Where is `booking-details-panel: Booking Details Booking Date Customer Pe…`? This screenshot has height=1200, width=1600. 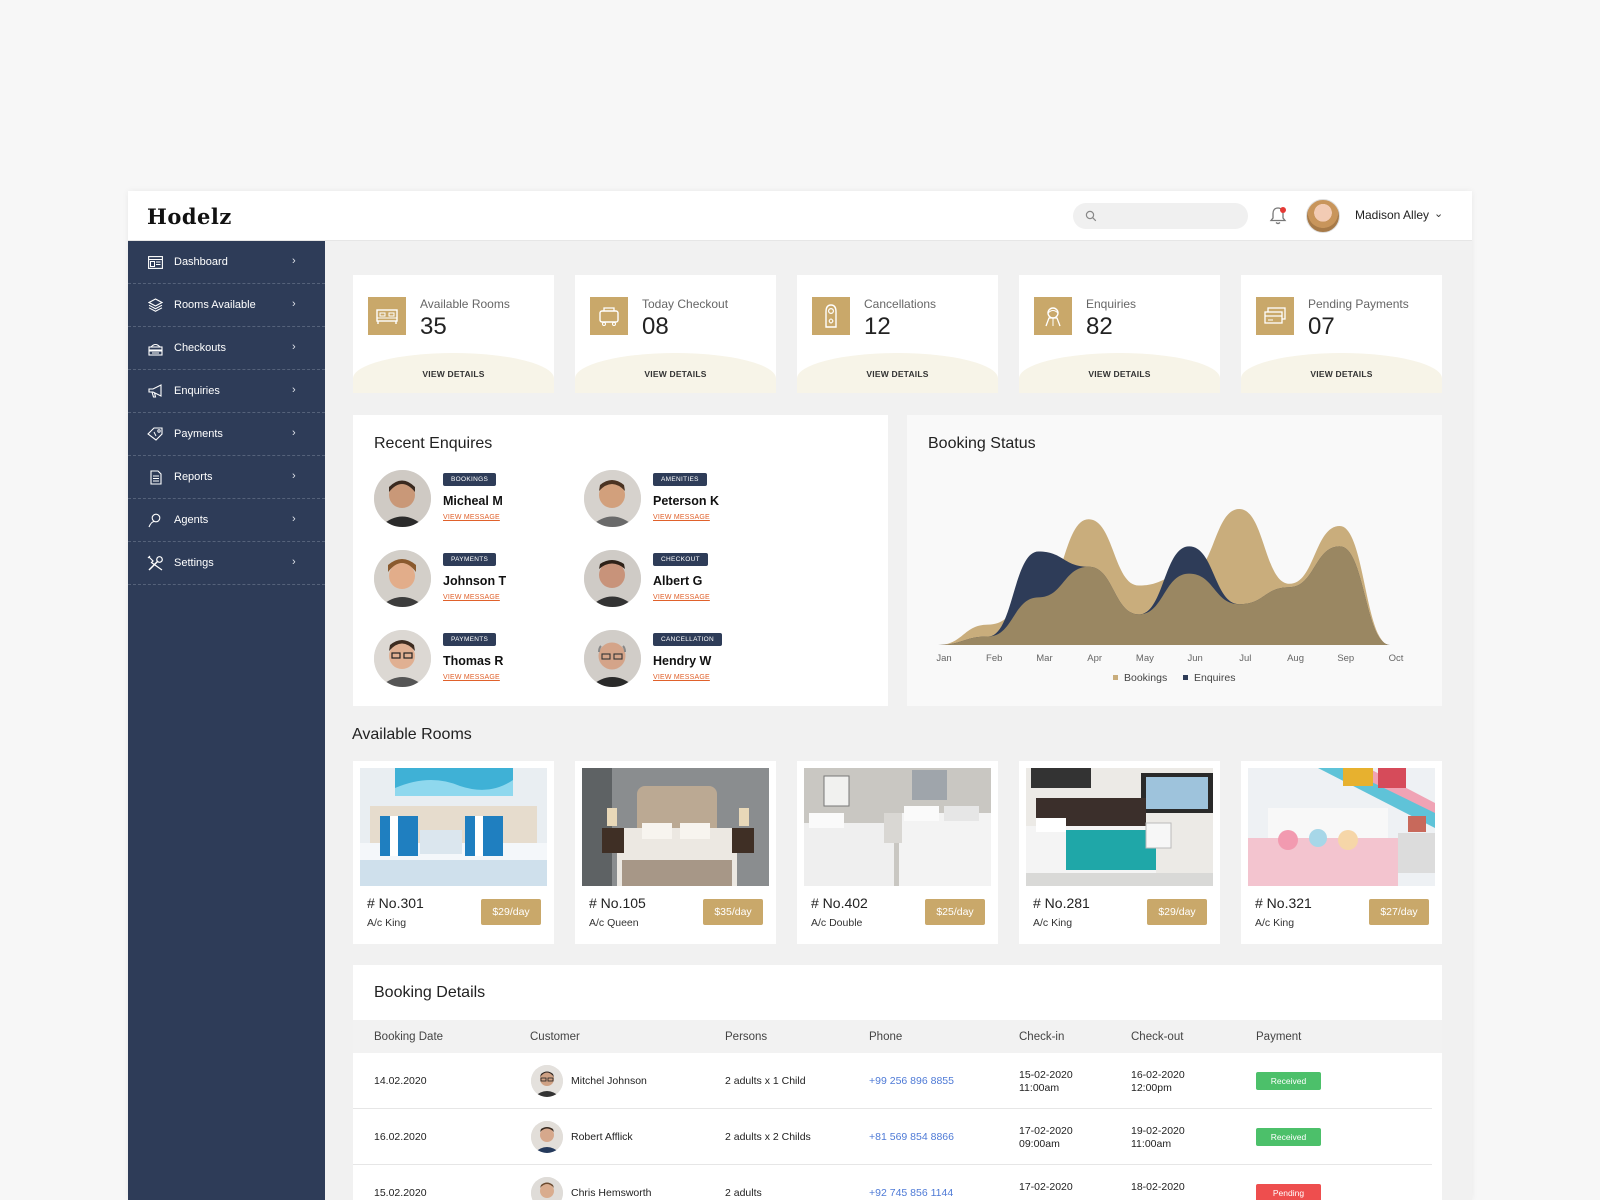
booking-details-panel: Booking Details Booking Date Customer Pe… is located at coordinates (897, 1082).